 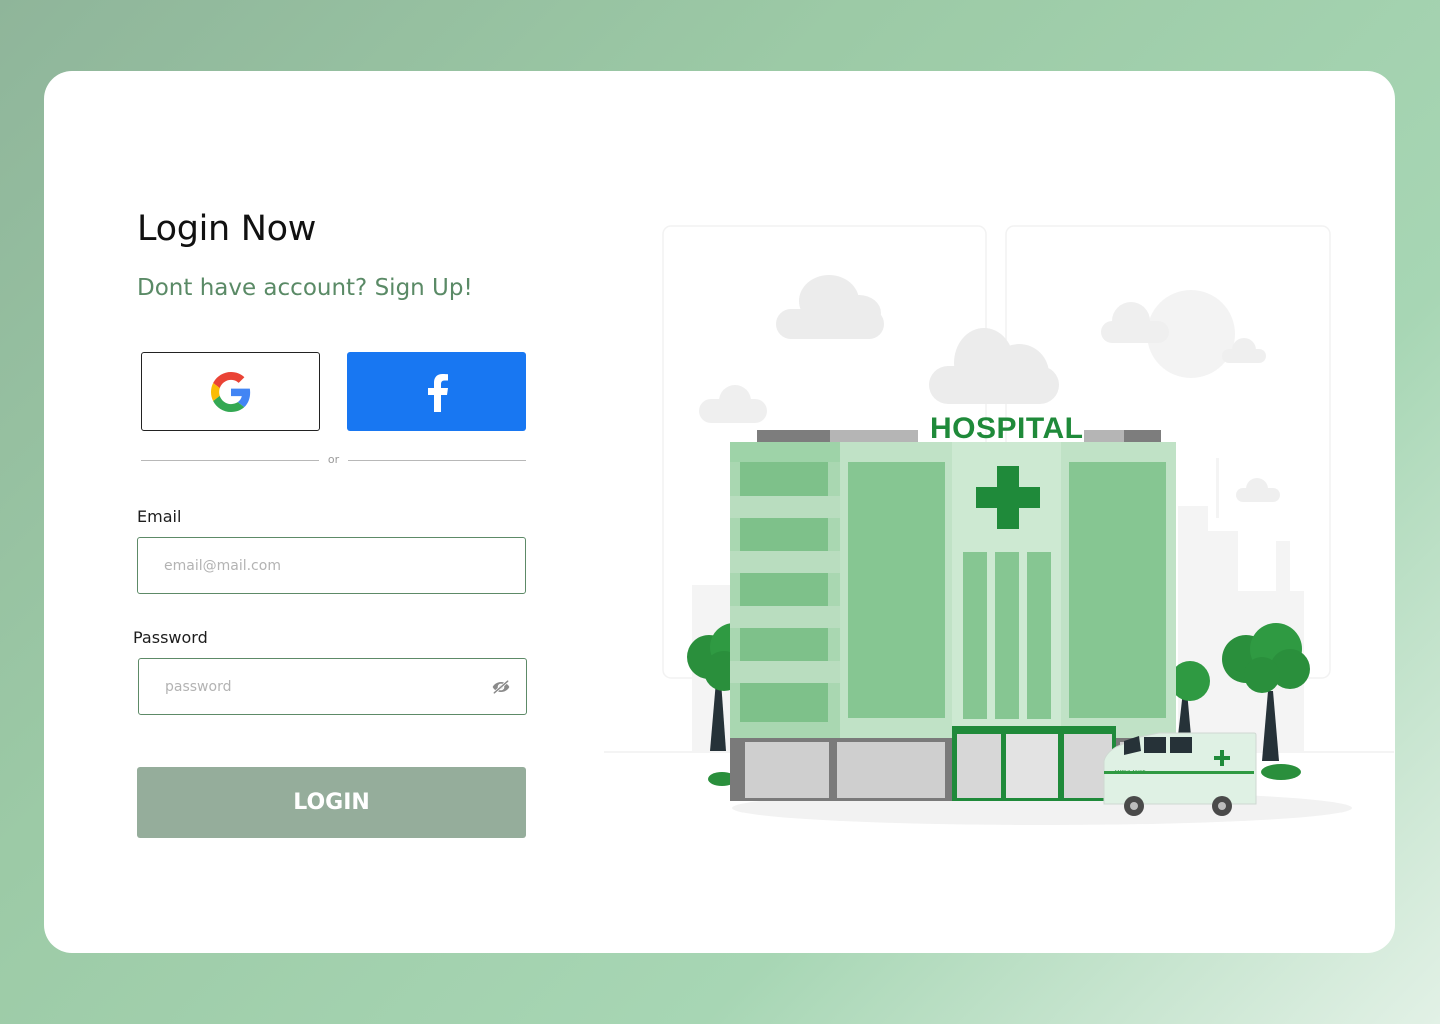 I want to click on google-login-button, so click(x=230, y=391).